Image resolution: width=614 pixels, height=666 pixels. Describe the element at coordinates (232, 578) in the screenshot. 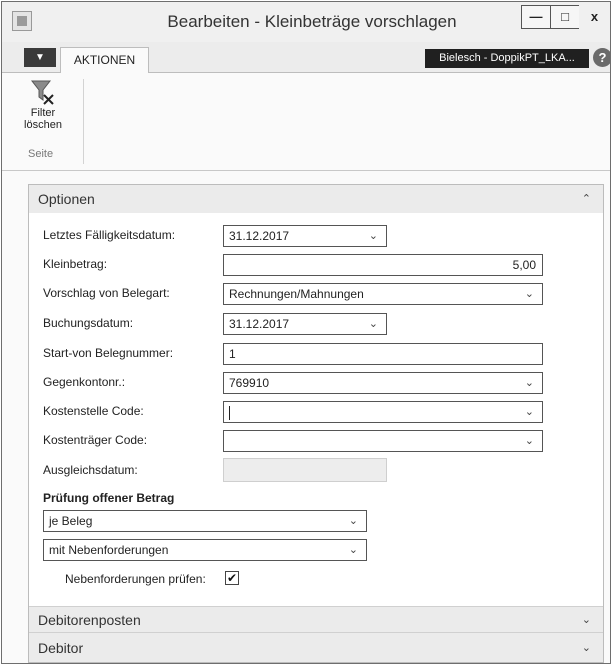

I see `nebenforderungen-pruefen-checkbox: ✔` at that location.